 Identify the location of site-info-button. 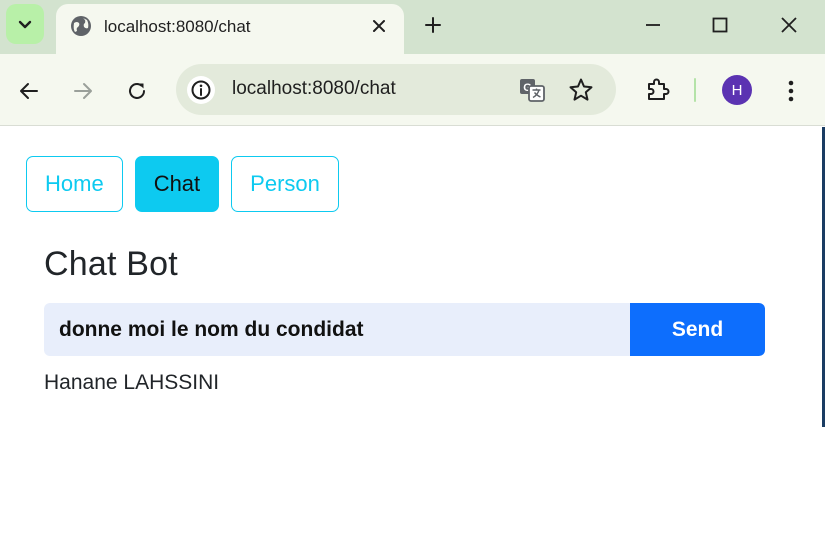
(201, 90).